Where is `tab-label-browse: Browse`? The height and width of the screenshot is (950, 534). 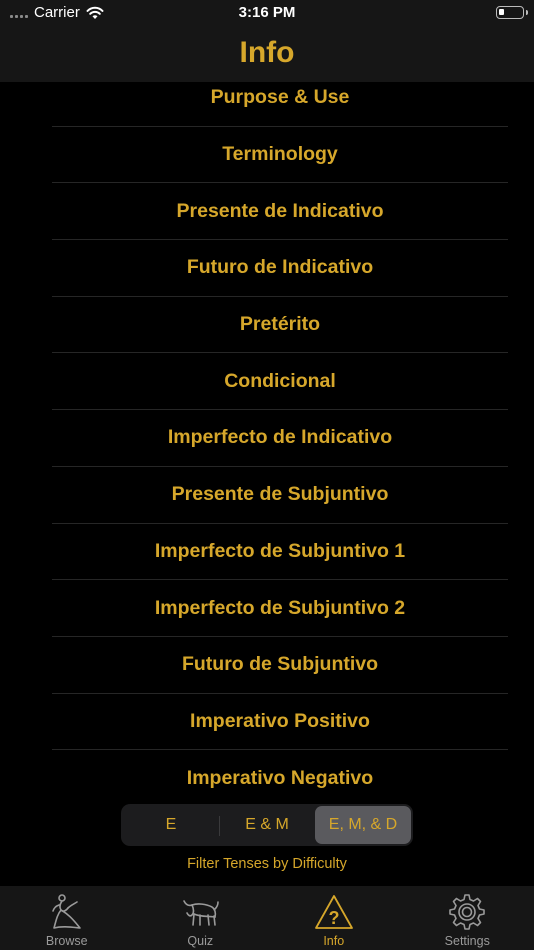 tab-label-browse: Browse is located at coordinates (66, 941).